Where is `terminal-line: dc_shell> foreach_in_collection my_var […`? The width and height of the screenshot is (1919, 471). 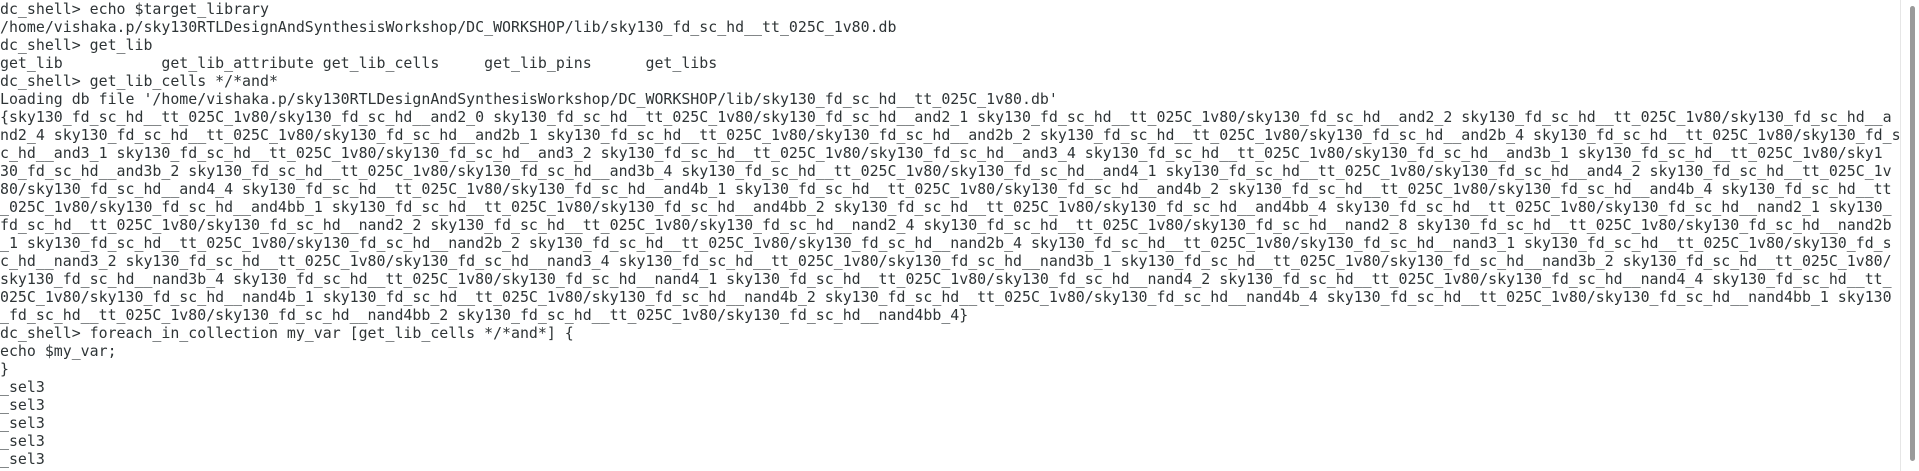 terminal-line: dc_shell> foreach_in_collection my_var [… is located at coordinates (287, 333).